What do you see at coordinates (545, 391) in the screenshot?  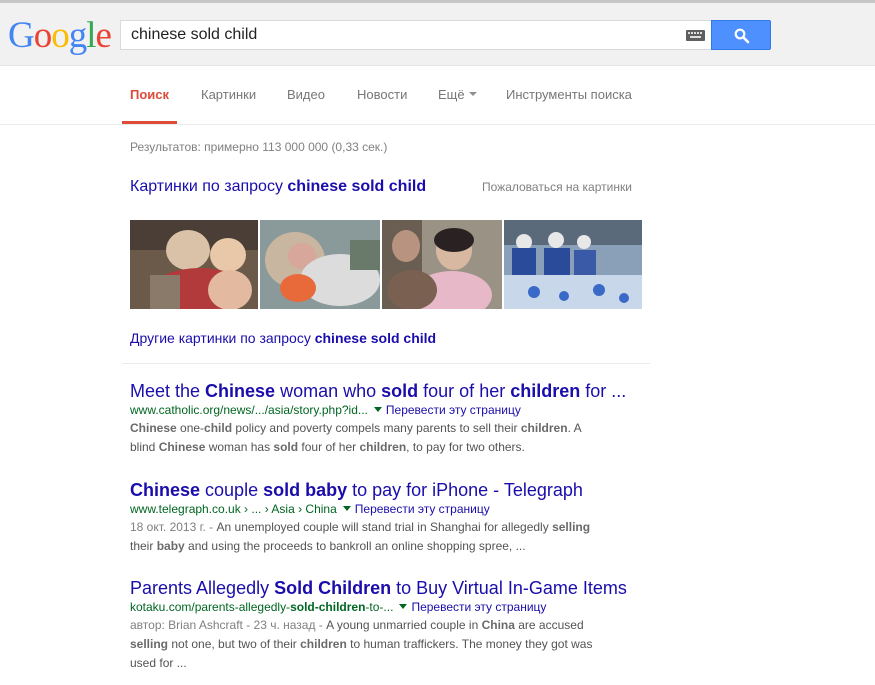 I see `title-highlight: children` at bounding box center [545, 391].